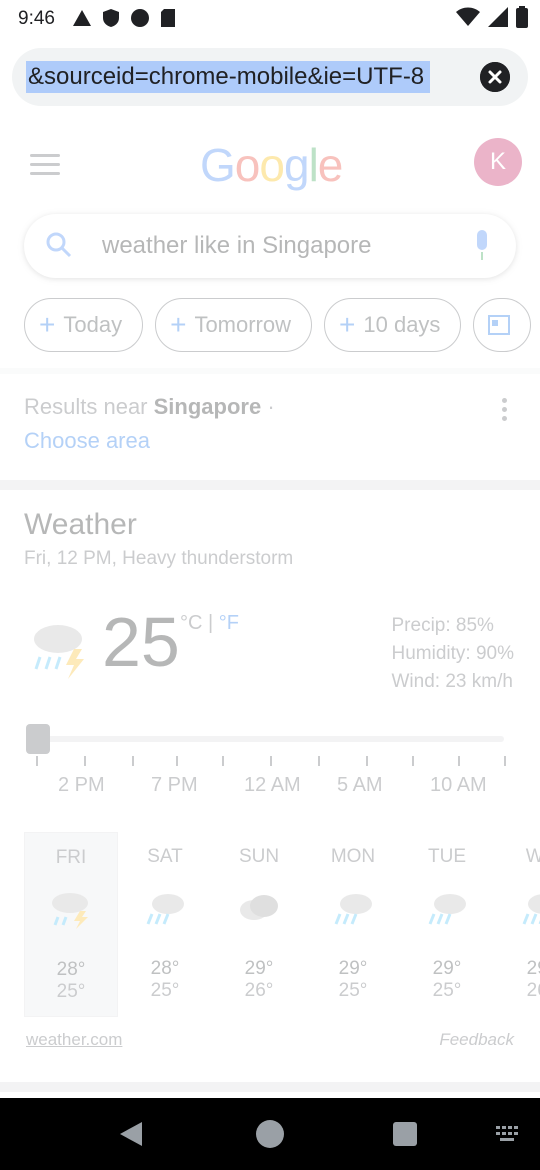 The height and width of the screenshot is (1170, 540). I want to click on day-sat: SAT 28° 25°, so click(165, 924).